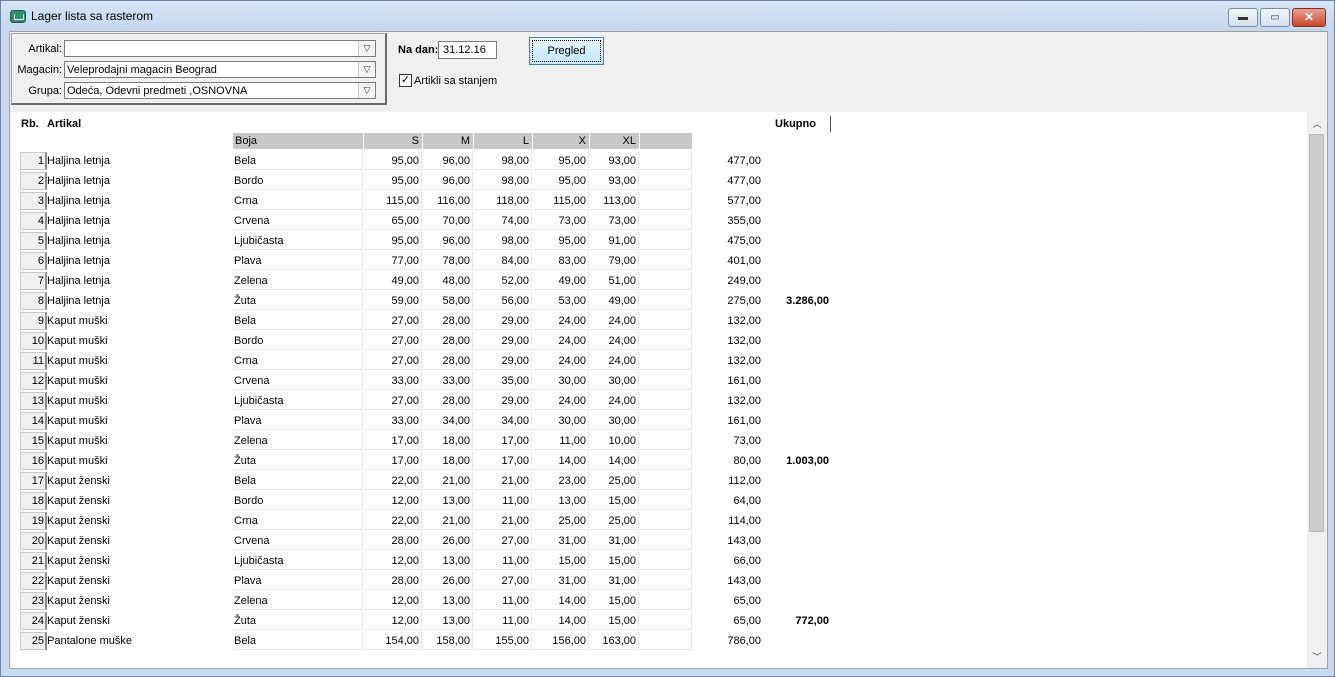 This screenshot has height=677, width=1335. I want to click on size-qty-cell: 17,00, so click(393, 441).